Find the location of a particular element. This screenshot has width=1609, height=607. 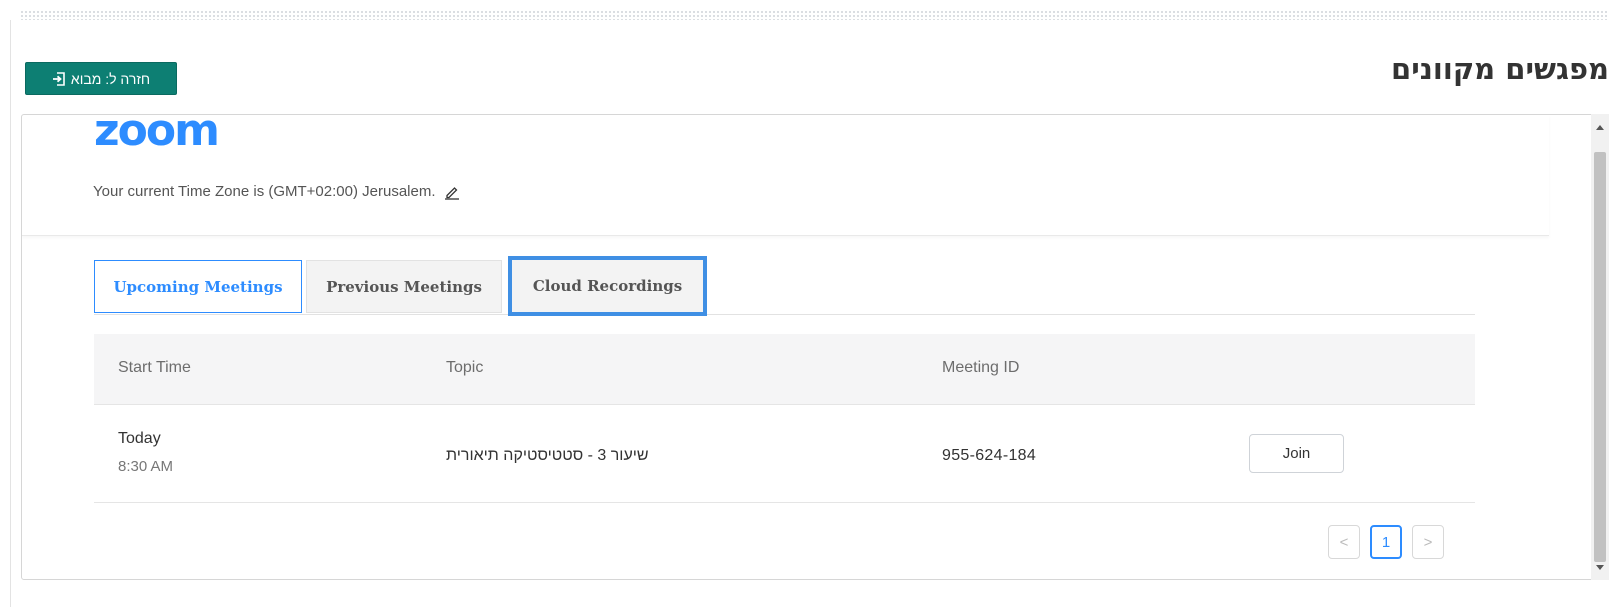

start-day: Today is located at coordinates (139, 438).